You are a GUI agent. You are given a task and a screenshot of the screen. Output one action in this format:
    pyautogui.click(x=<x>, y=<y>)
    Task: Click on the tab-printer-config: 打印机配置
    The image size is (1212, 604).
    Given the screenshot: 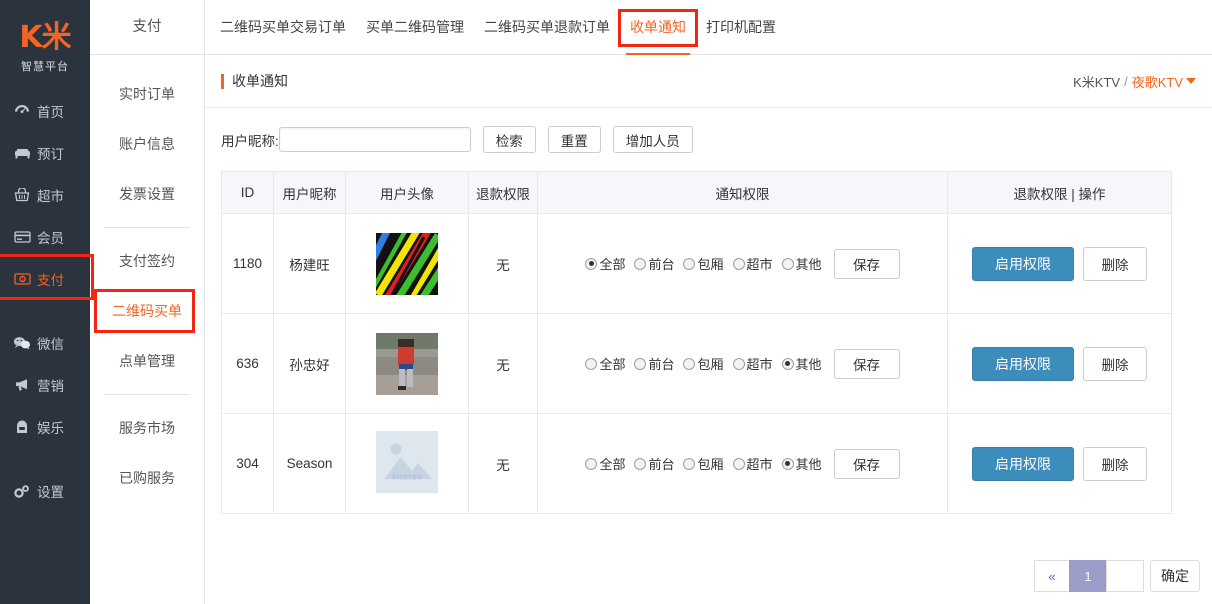 What is the action you would take?
    pyautogui.click(x=741, y=27)
    